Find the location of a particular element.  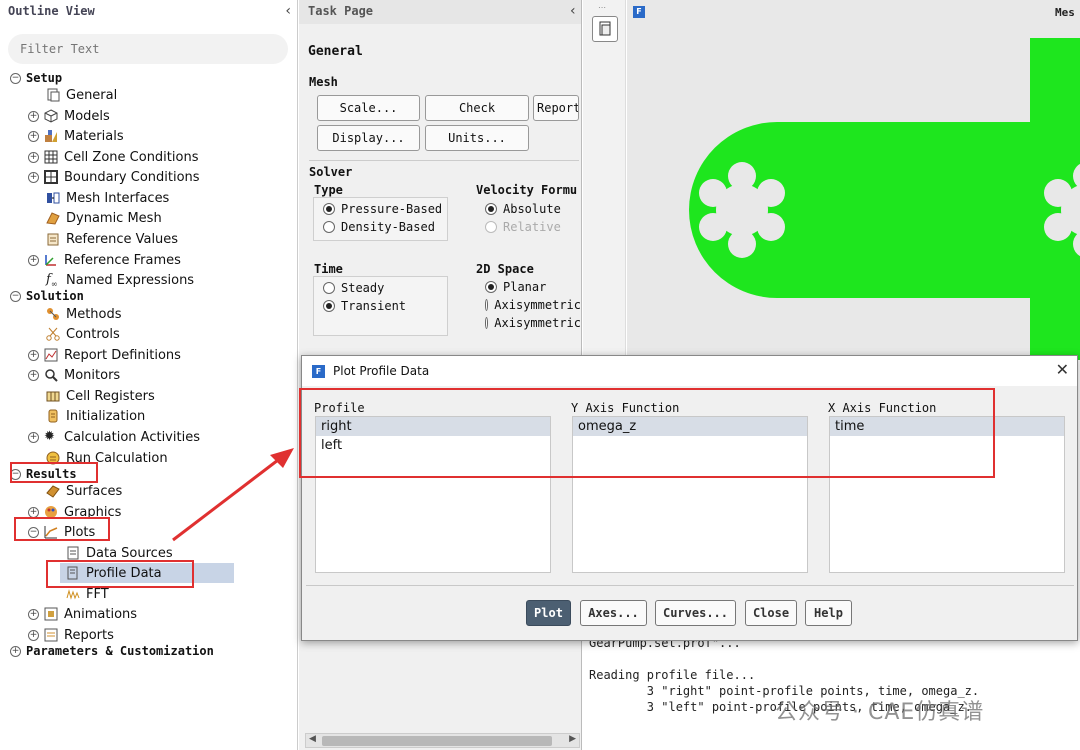

annotation-arrow is located at coordinates (233, 495).